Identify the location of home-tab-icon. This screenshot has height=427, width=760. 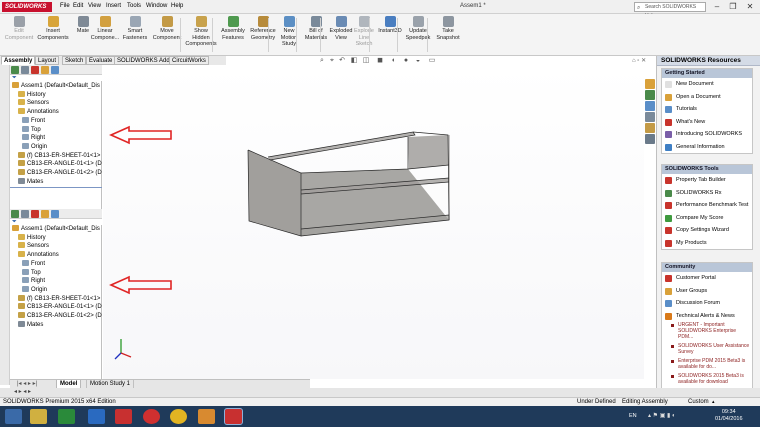
(650, 84).